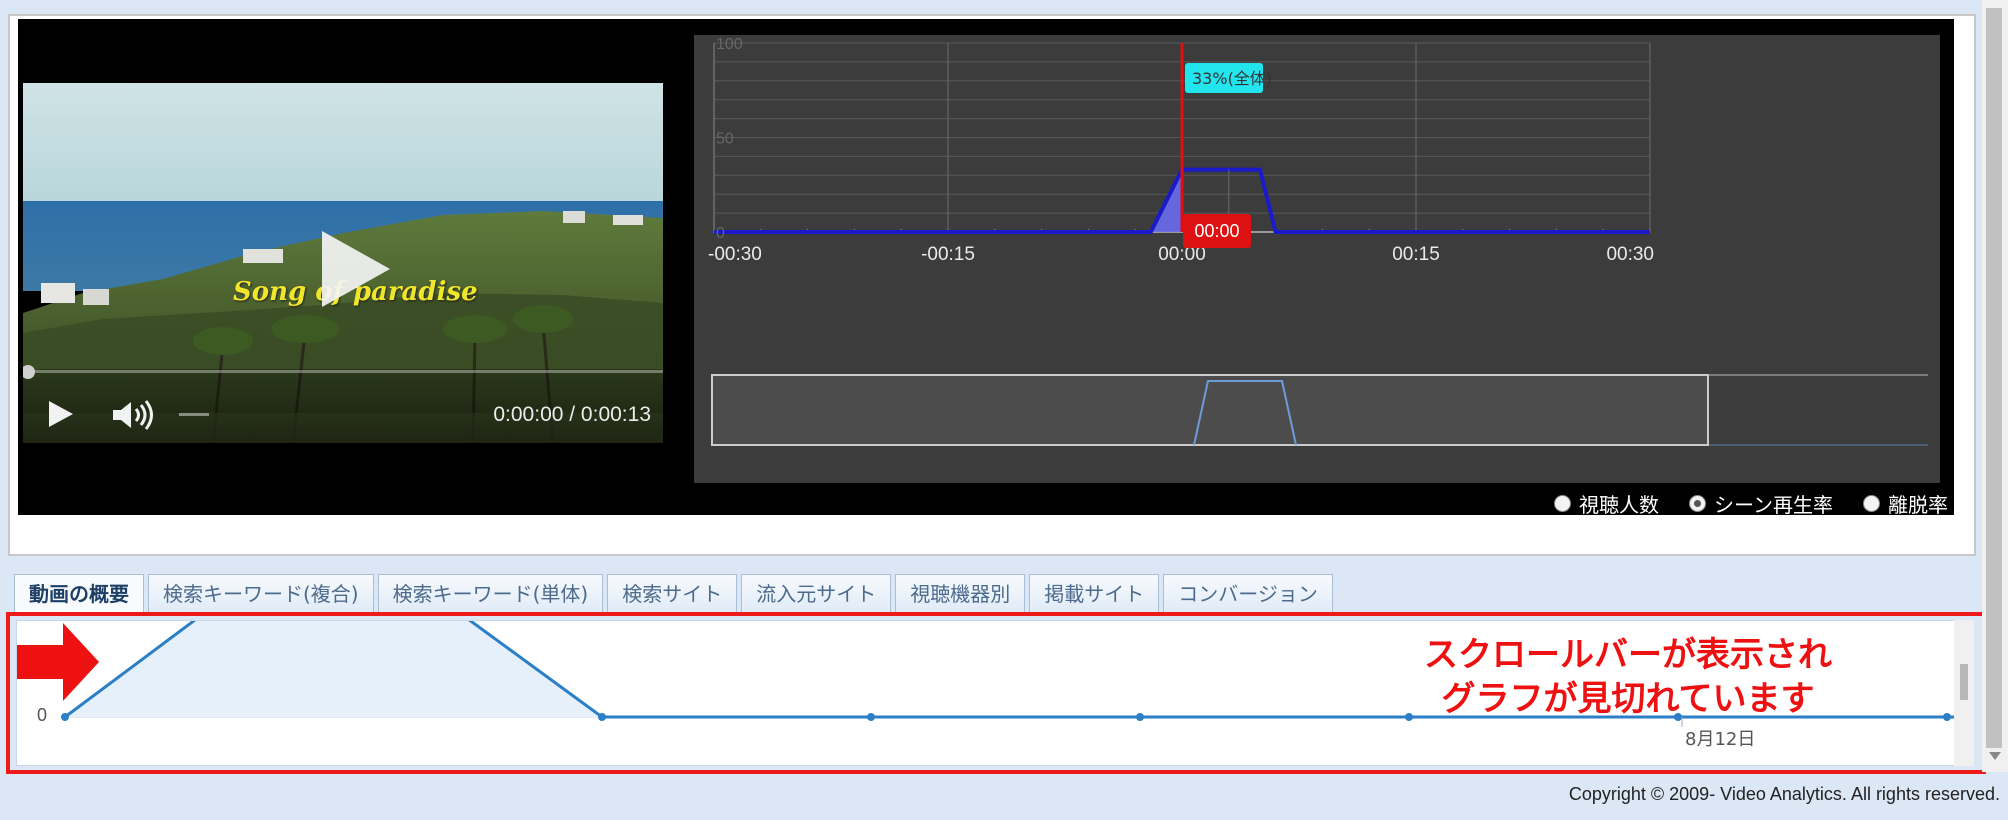 The image size is (2008, 820). What do you see at coordinates (572, 414) in the screenshot?
I see `time-display: 0:00:00 / 0:00:13` at bounding box center [572, 414].